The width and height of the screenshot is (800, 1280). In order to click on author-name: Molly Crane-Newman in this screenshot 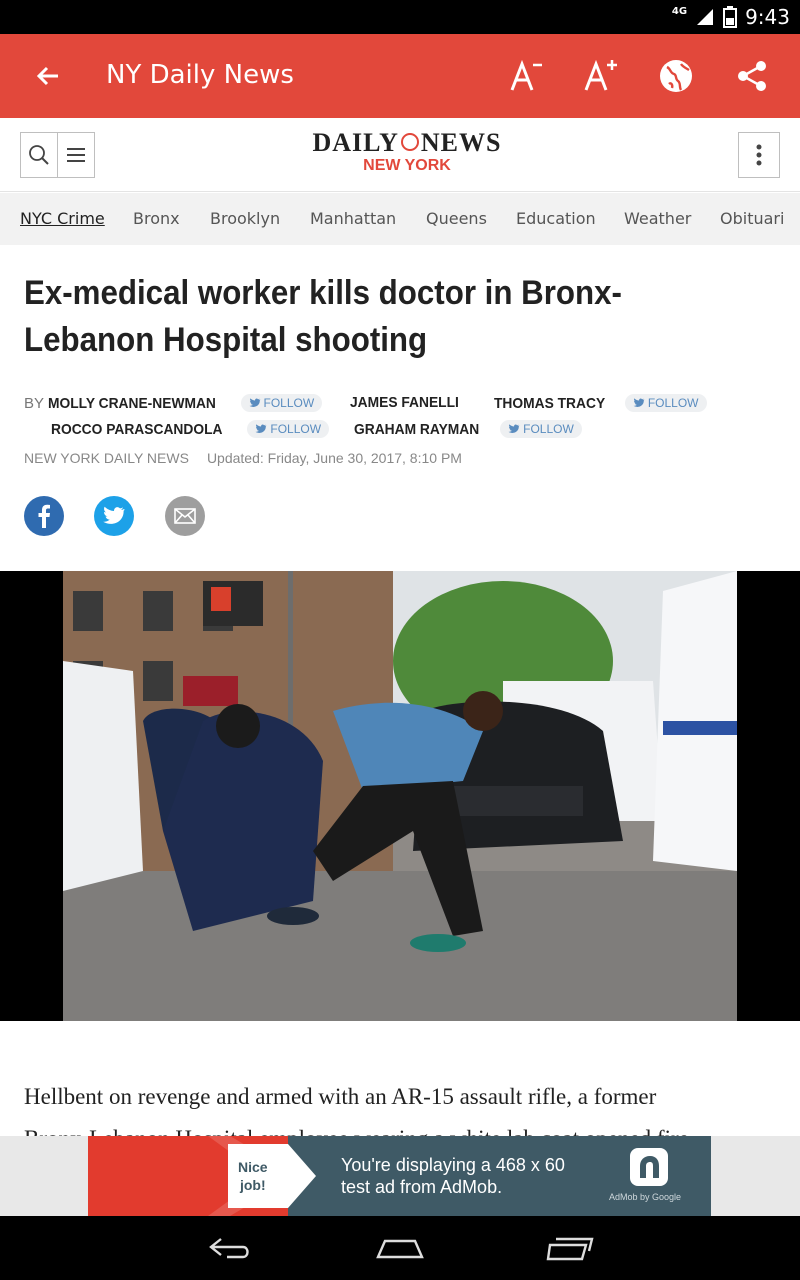, I will do `click(132, 403)`.